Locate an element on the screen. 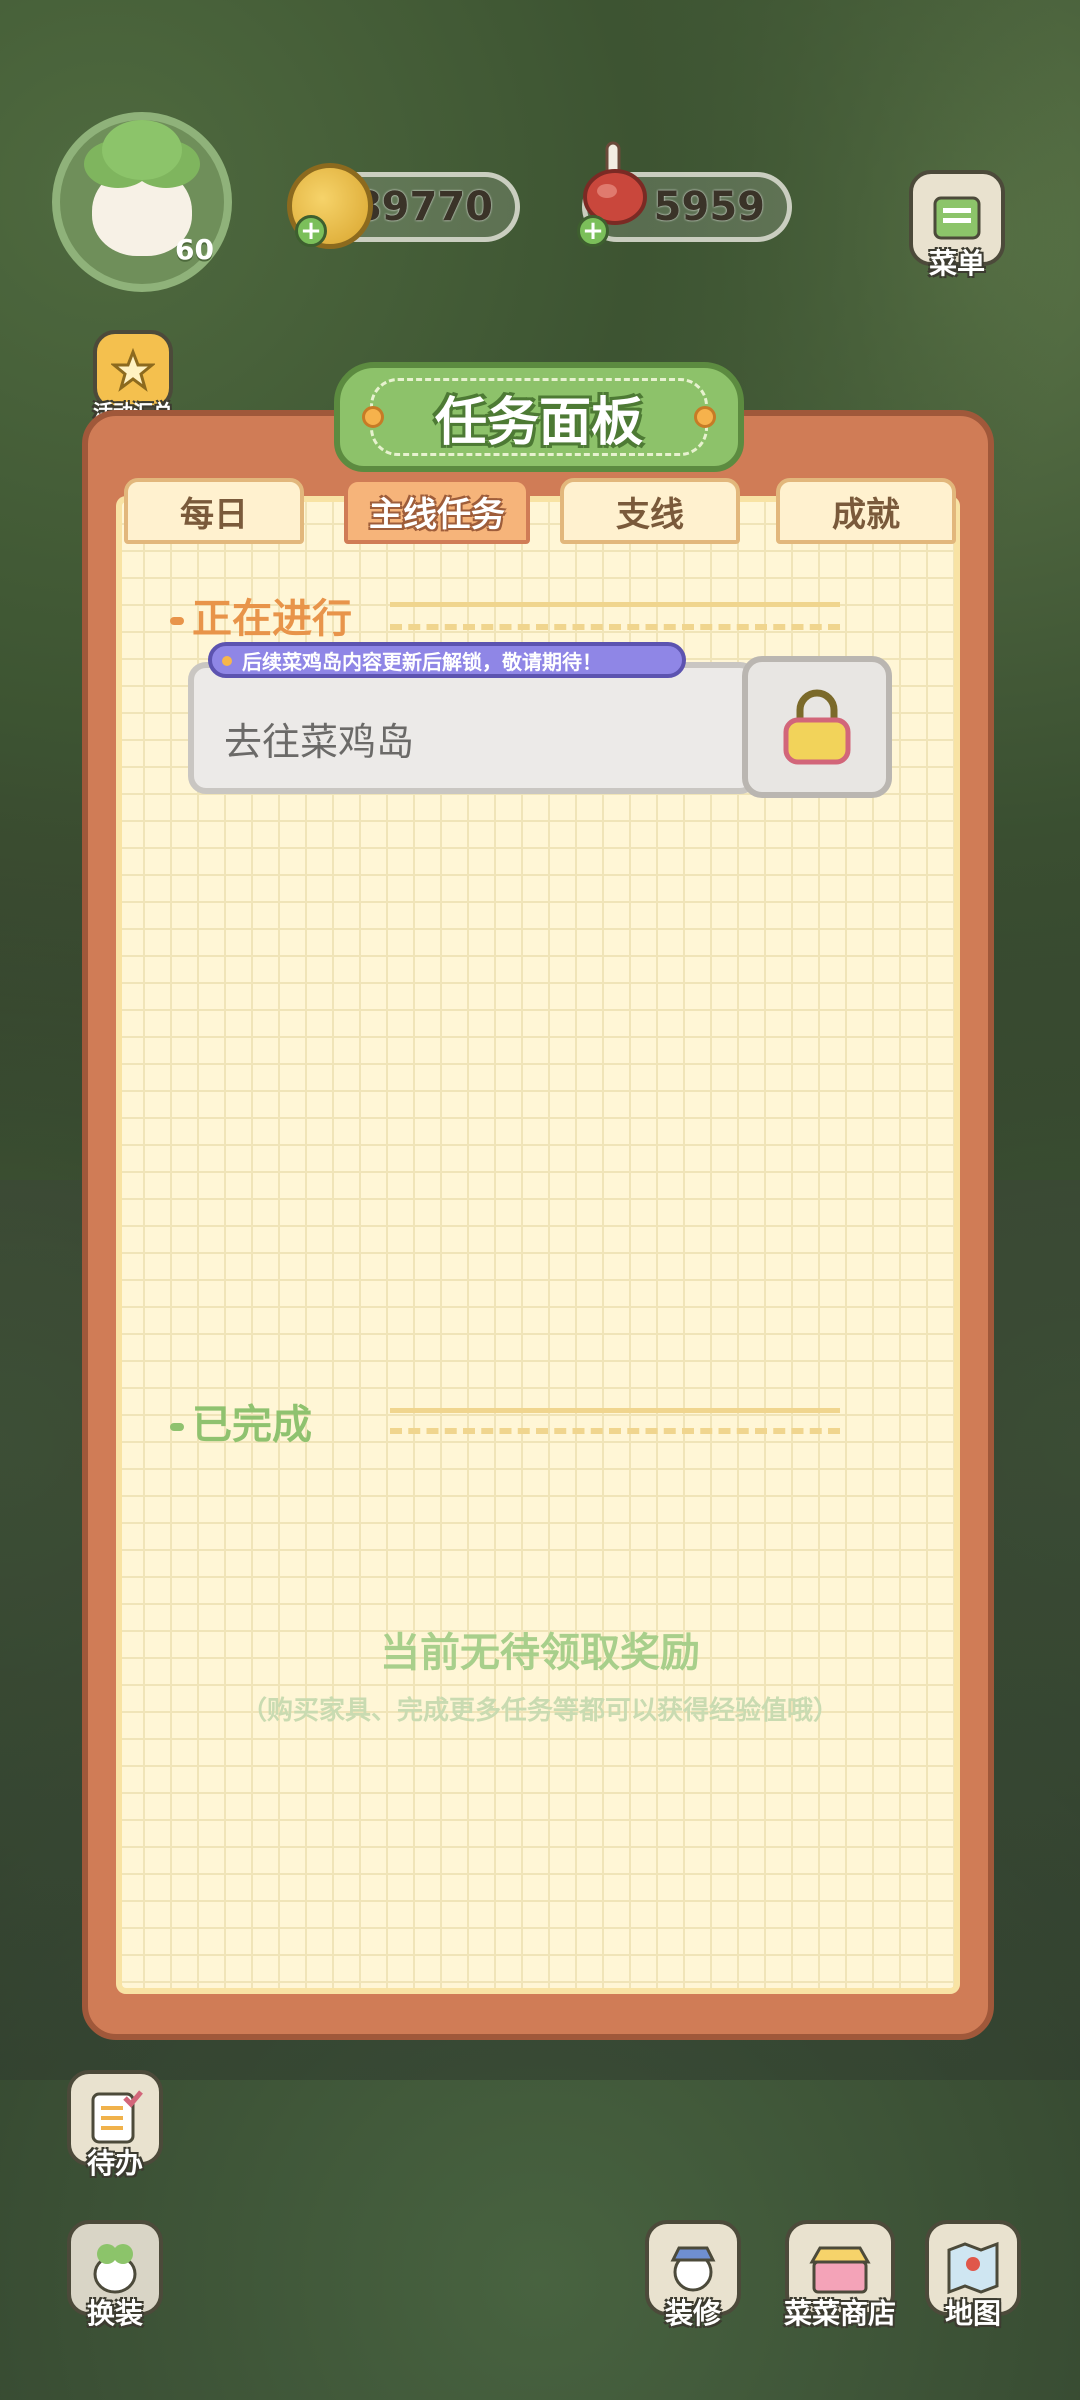 The height and width of the screenshot is (2400, 1080). menu-label: 菜单 is located at coordinates (956, 263).